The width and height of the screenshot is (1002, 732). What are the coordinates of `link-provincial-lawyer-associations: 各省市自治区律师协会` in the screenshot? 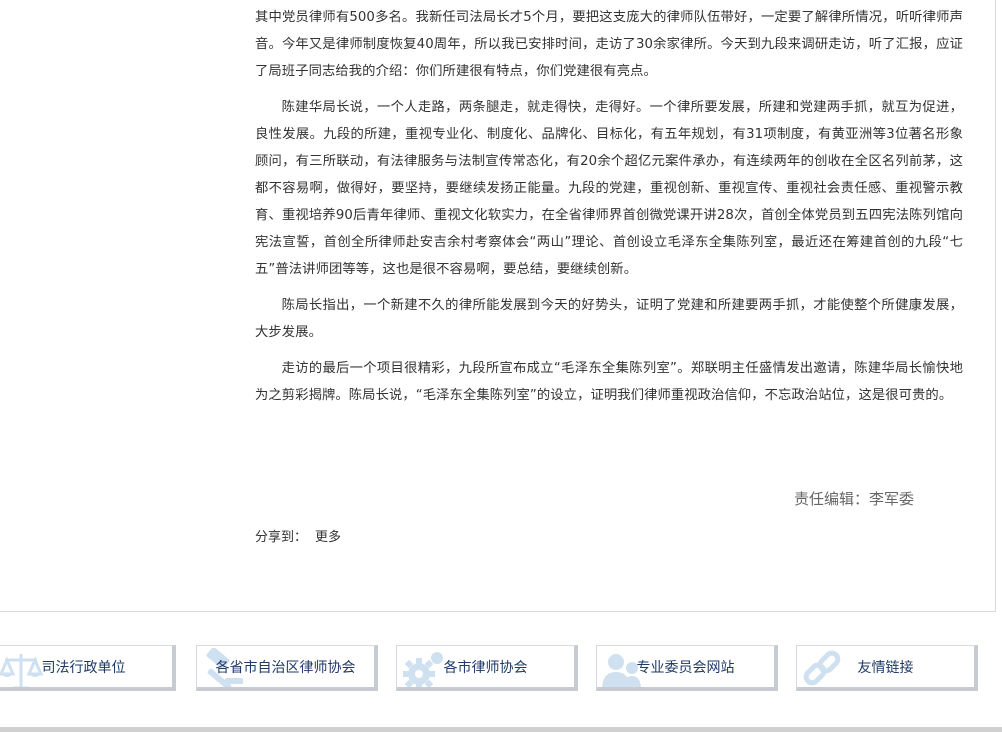 It's located at (287, 668).